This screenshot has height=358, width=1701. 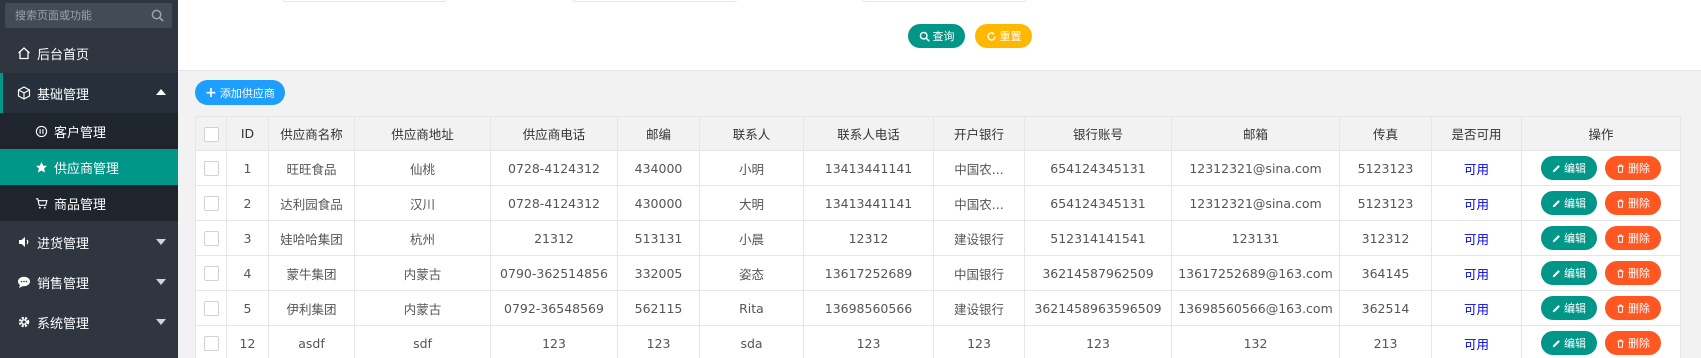 What do you see at coordinates (554, 238) in the screenshot?
I see `cell-supplier-phone: 21312` at bounding box center [554, 238].